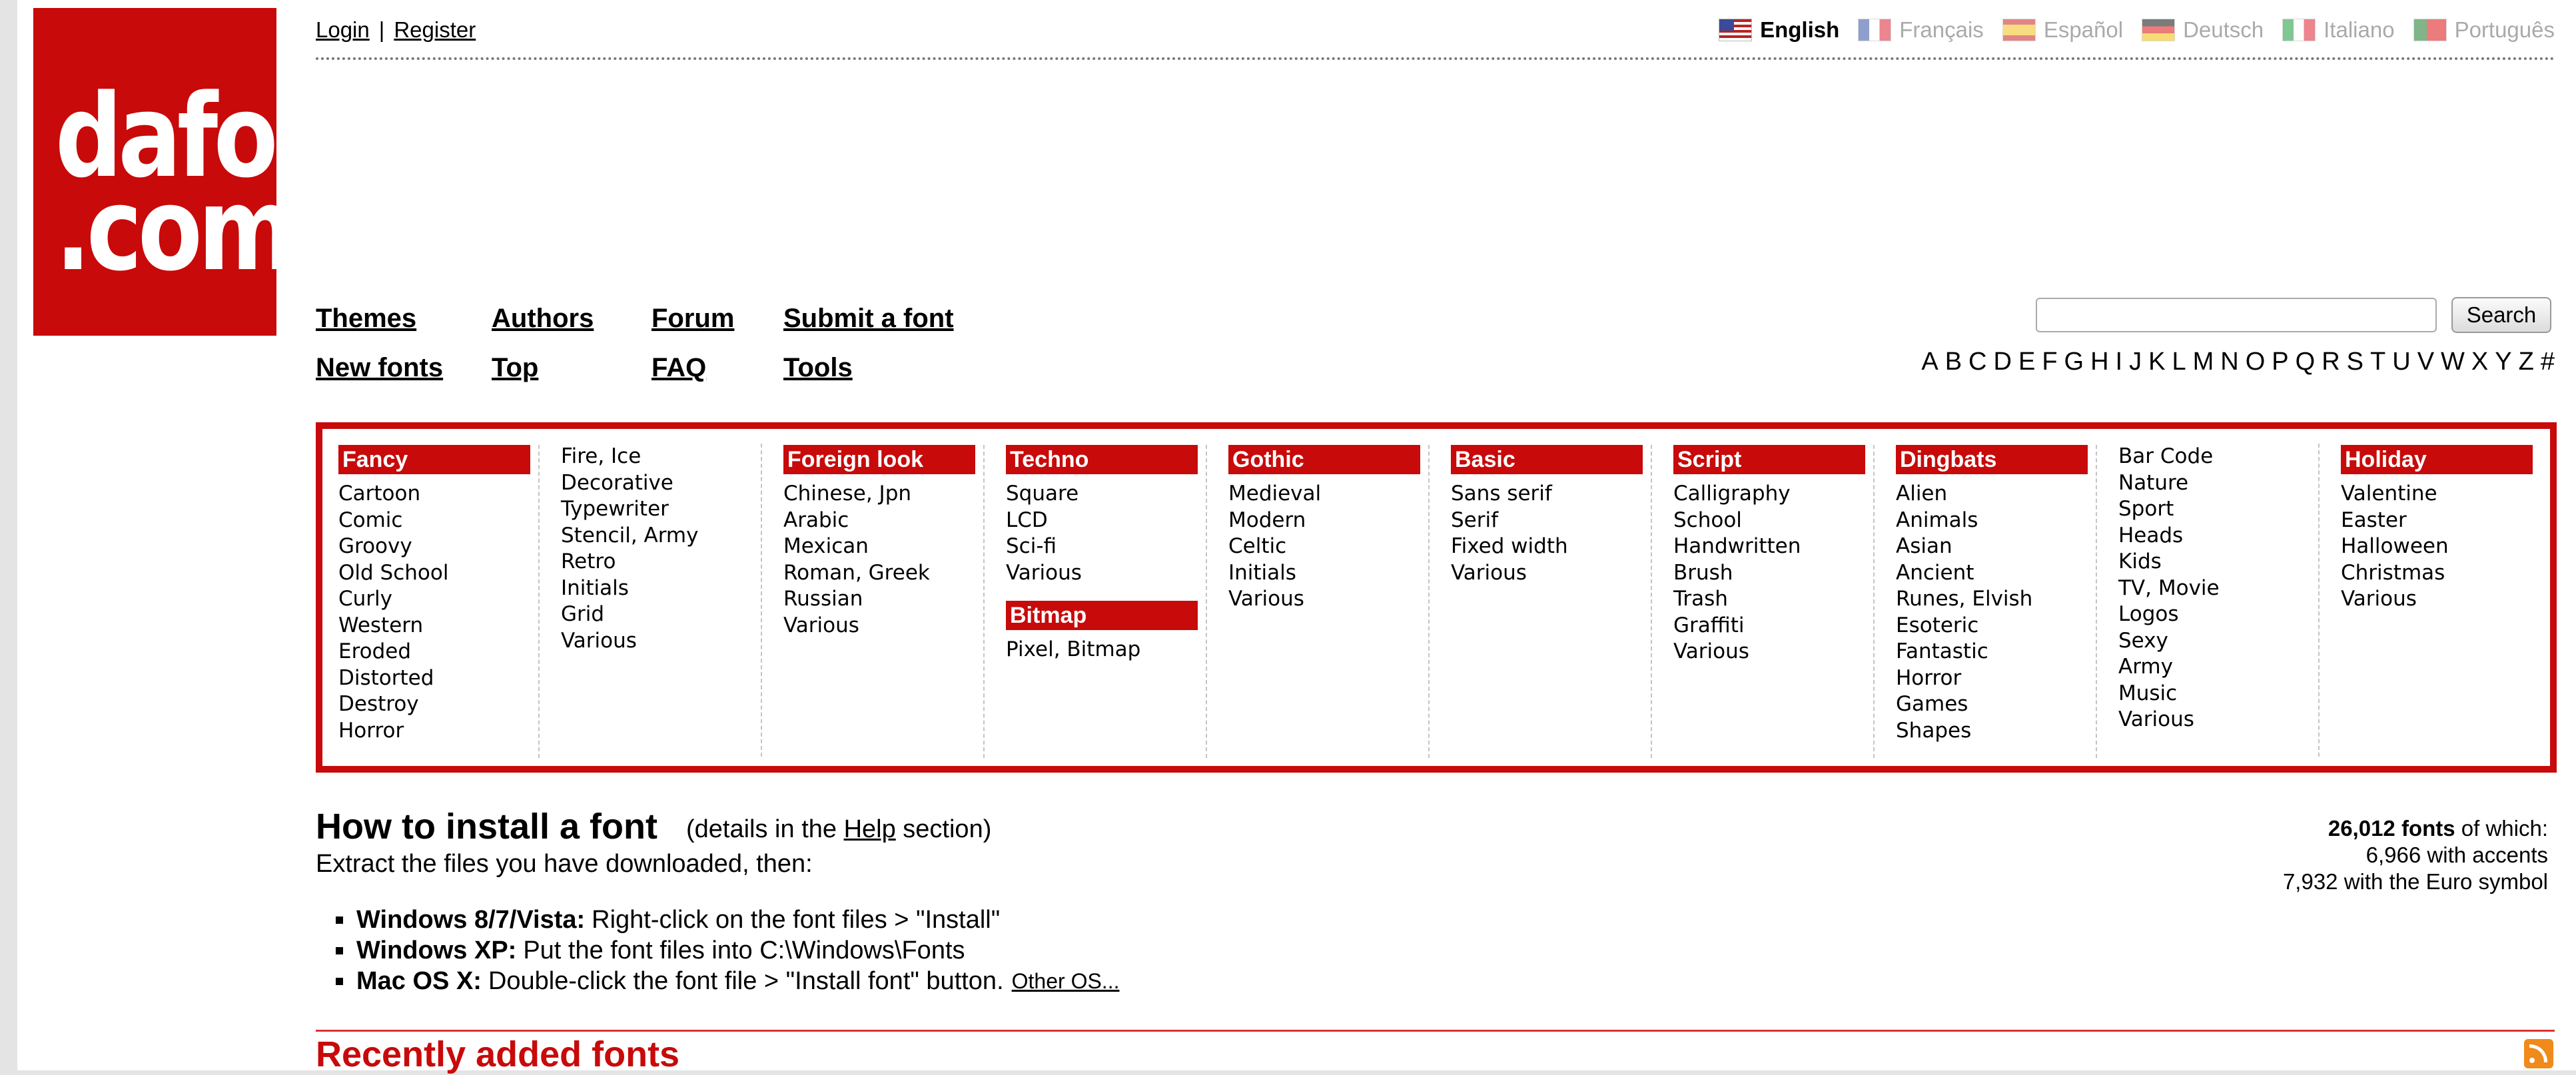  Describe the element at coordinates (2203, 30) in the screenshot. I see `lang-deutsch: Deutsch` at that location.